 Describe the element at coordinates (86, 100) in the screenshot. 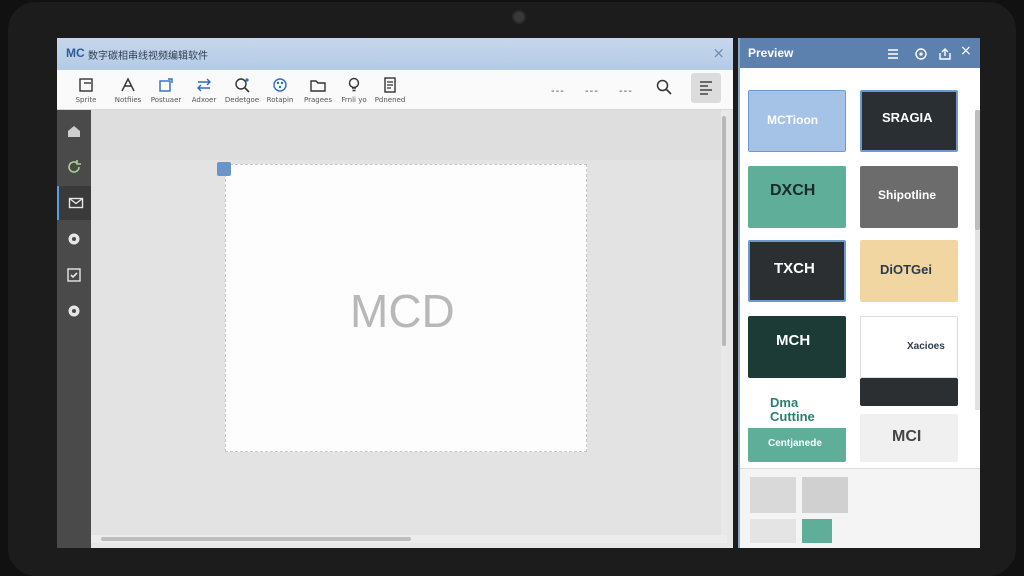

I see `tool-label: Sprite` at that location.